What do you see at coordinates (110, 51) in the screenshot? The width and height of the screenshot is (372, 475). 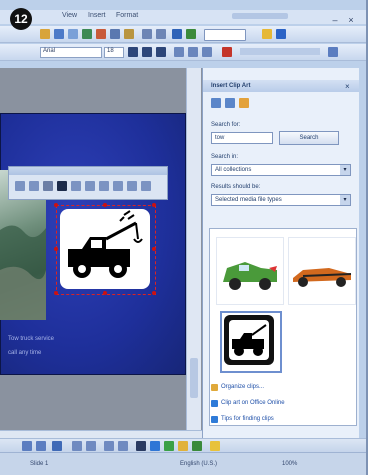 I see `font-size: 18` at bounding box center [110, 51].